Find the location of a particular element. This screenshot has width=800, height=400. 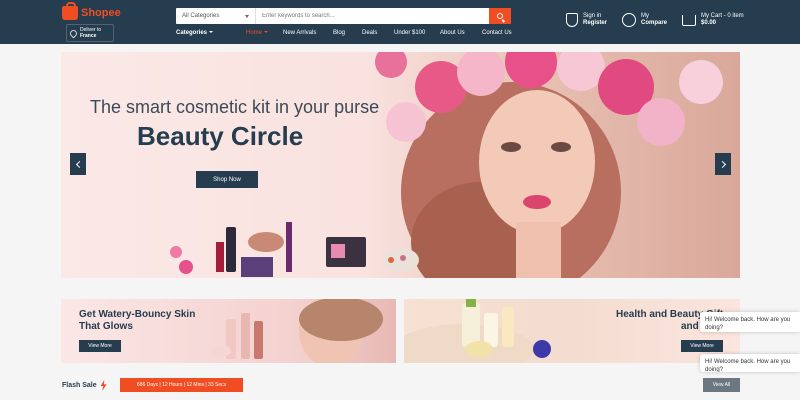

chevron-right-icon is located at coordinates (722, 164).